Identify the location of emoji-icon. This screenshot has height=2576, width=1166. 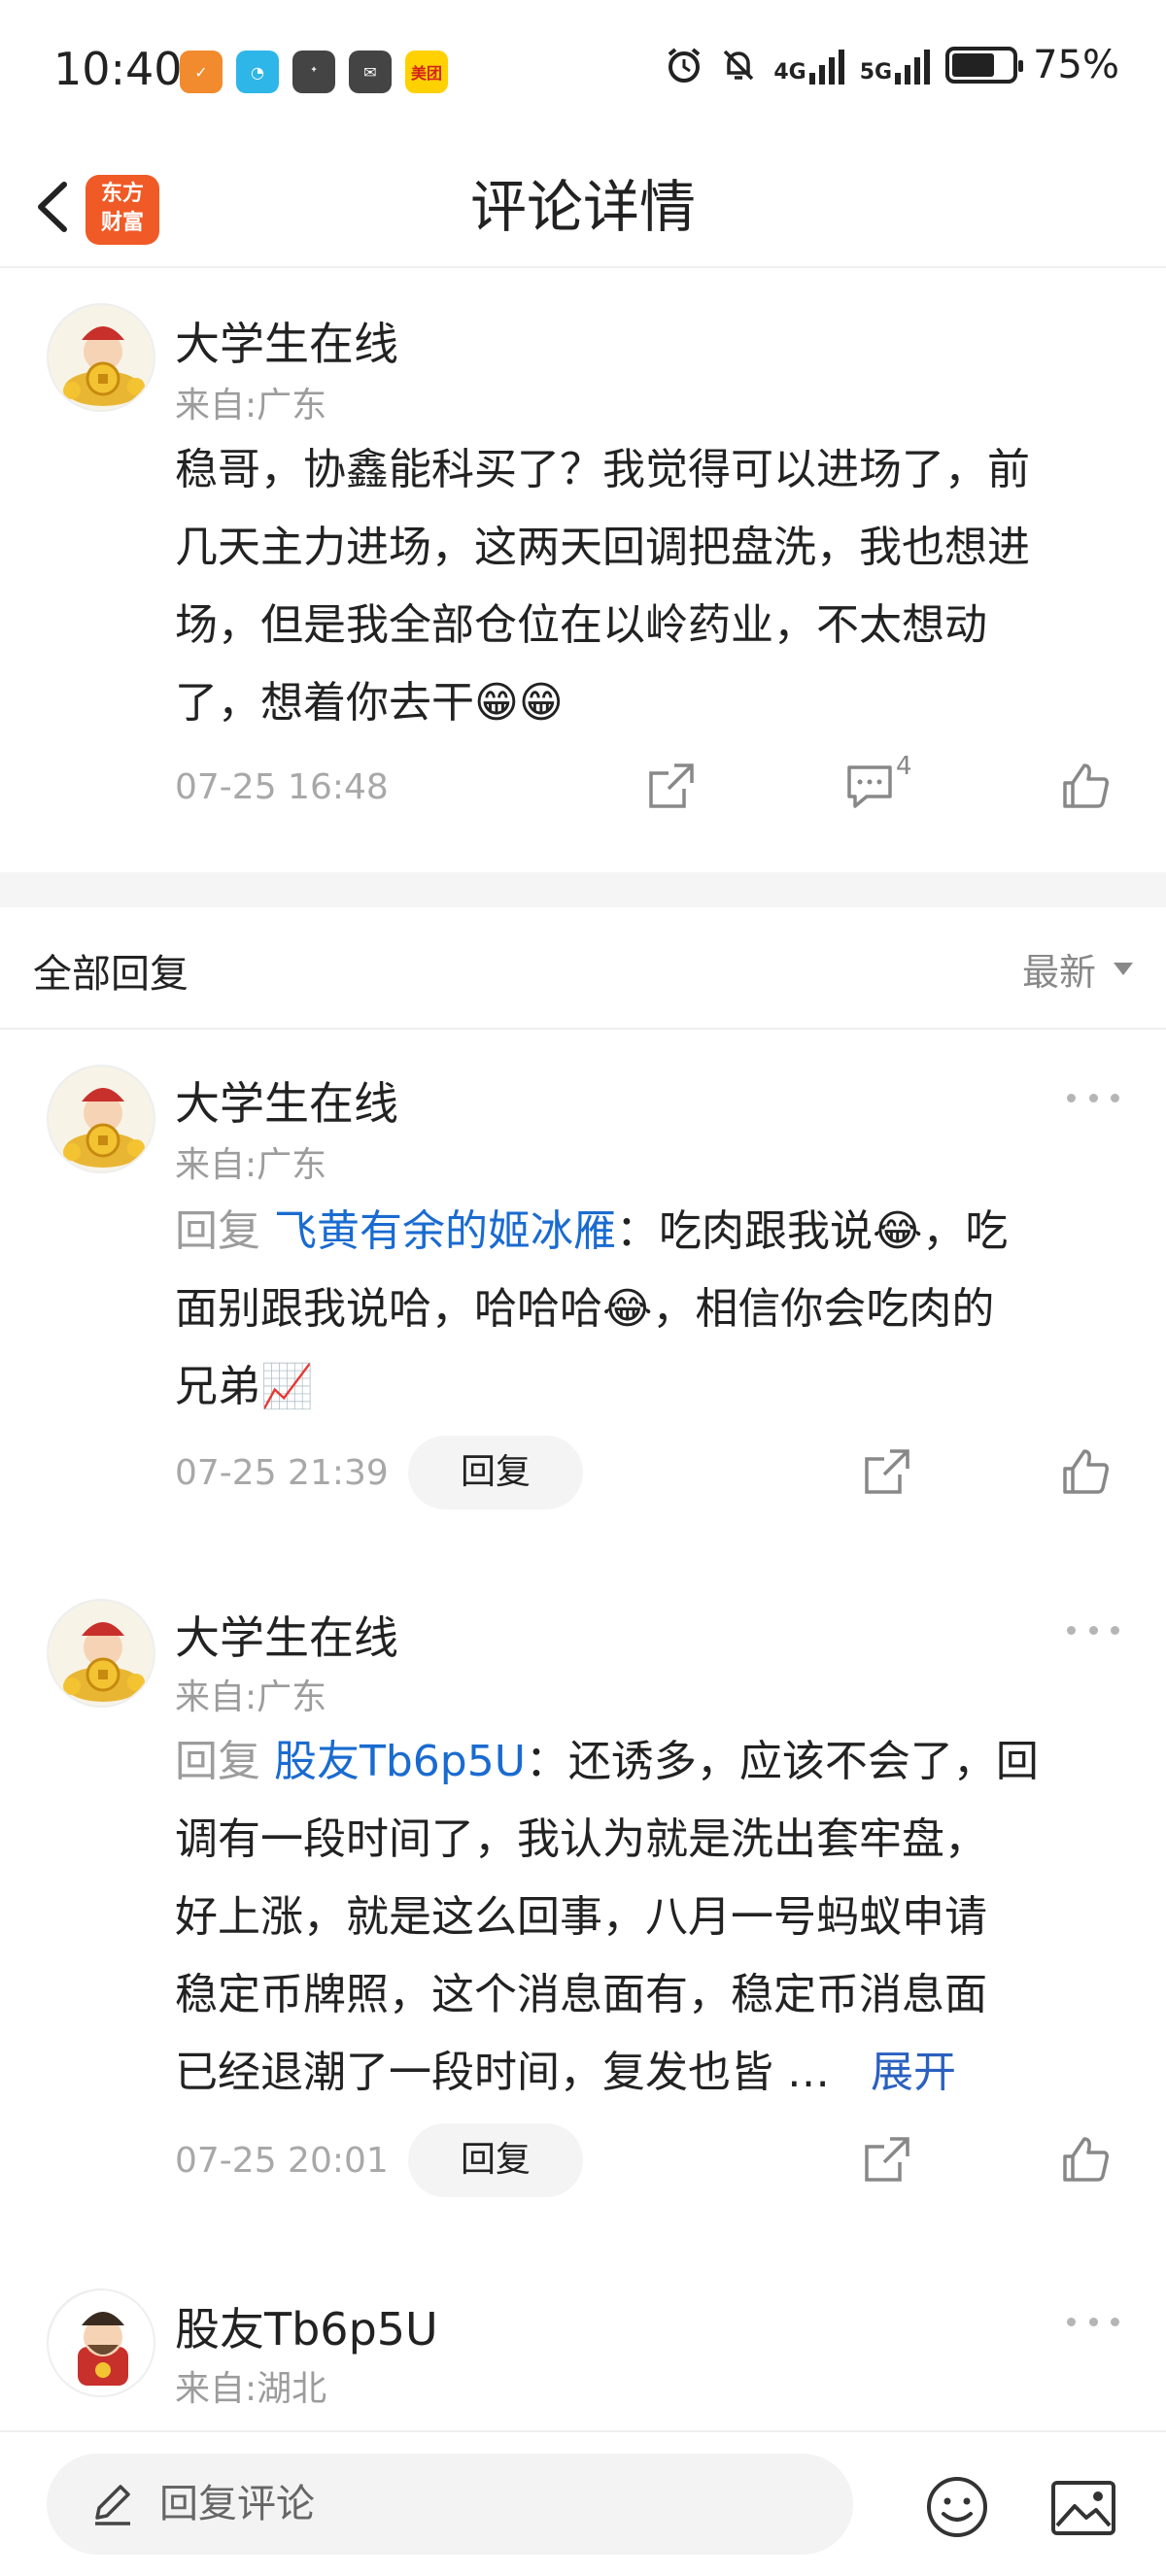
(957, 2507).